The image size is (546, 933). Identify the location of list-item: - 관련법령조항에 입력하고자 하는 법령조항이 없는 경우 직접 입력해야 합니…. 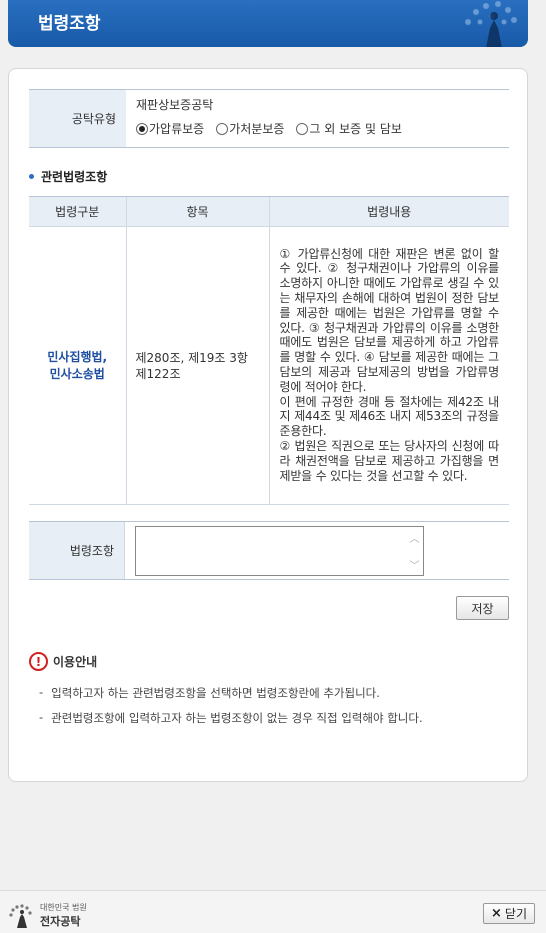
(231, 717).